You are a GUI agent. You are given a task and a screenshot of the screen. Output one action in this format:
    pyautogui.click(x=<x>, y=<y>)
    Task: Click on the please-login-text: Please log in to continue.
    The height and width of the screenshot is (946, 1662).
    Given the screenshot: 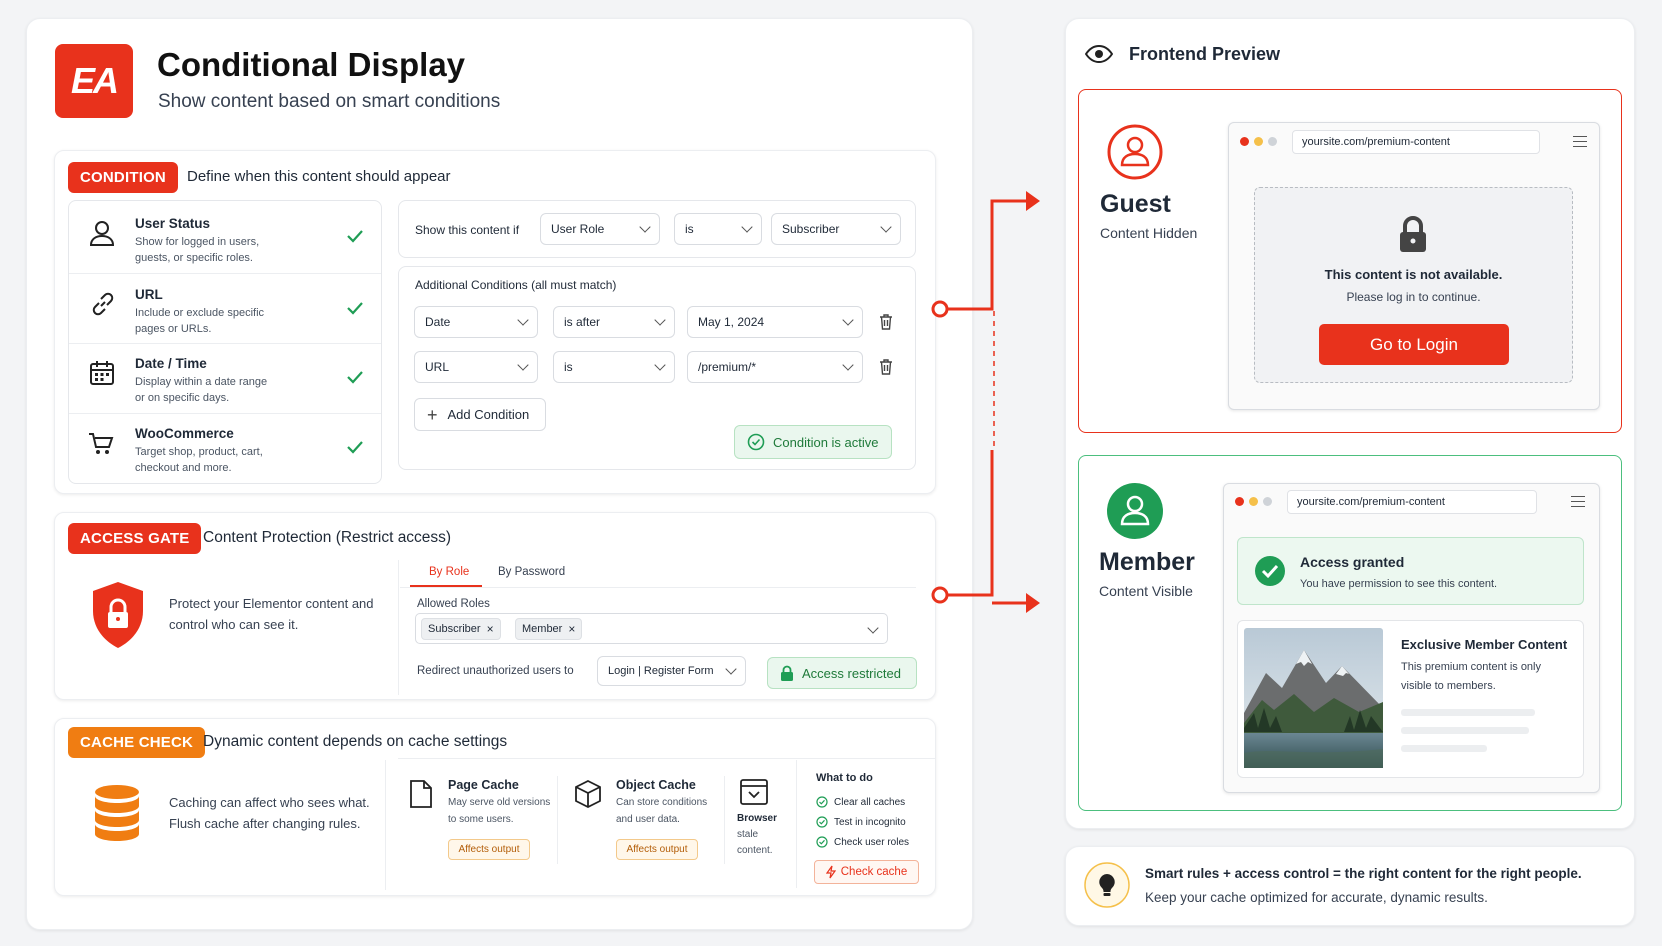 What is the action you would take?
    pyautogui.click(x=1413, y=297)
    